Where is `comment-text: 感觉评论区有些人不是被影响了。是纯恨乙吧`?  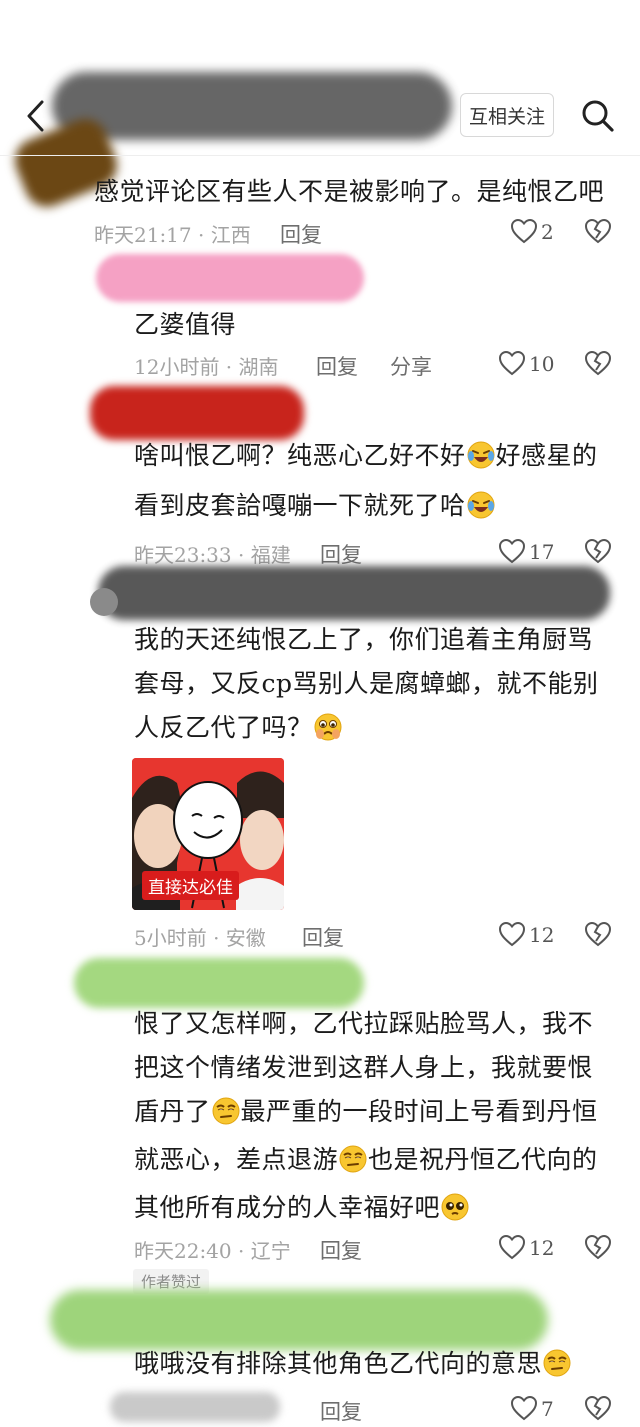 comment-text: 感觉评论区有些人不是被影响了。是纯恨乙吧 is located at coordinates (349, 191).